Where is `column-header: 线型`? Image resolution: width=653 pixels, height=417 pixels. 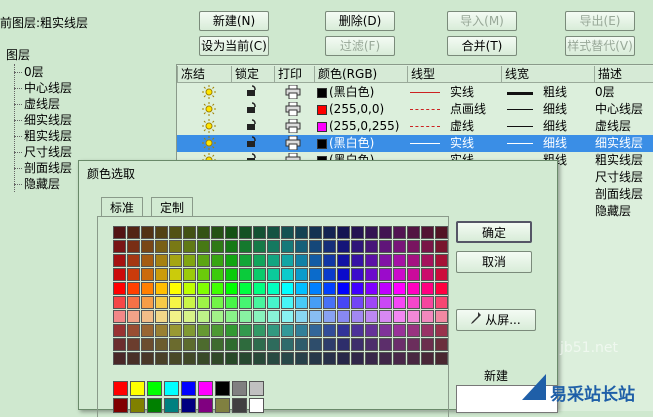 column-header: 线型 is located at coordinates (455, 74).